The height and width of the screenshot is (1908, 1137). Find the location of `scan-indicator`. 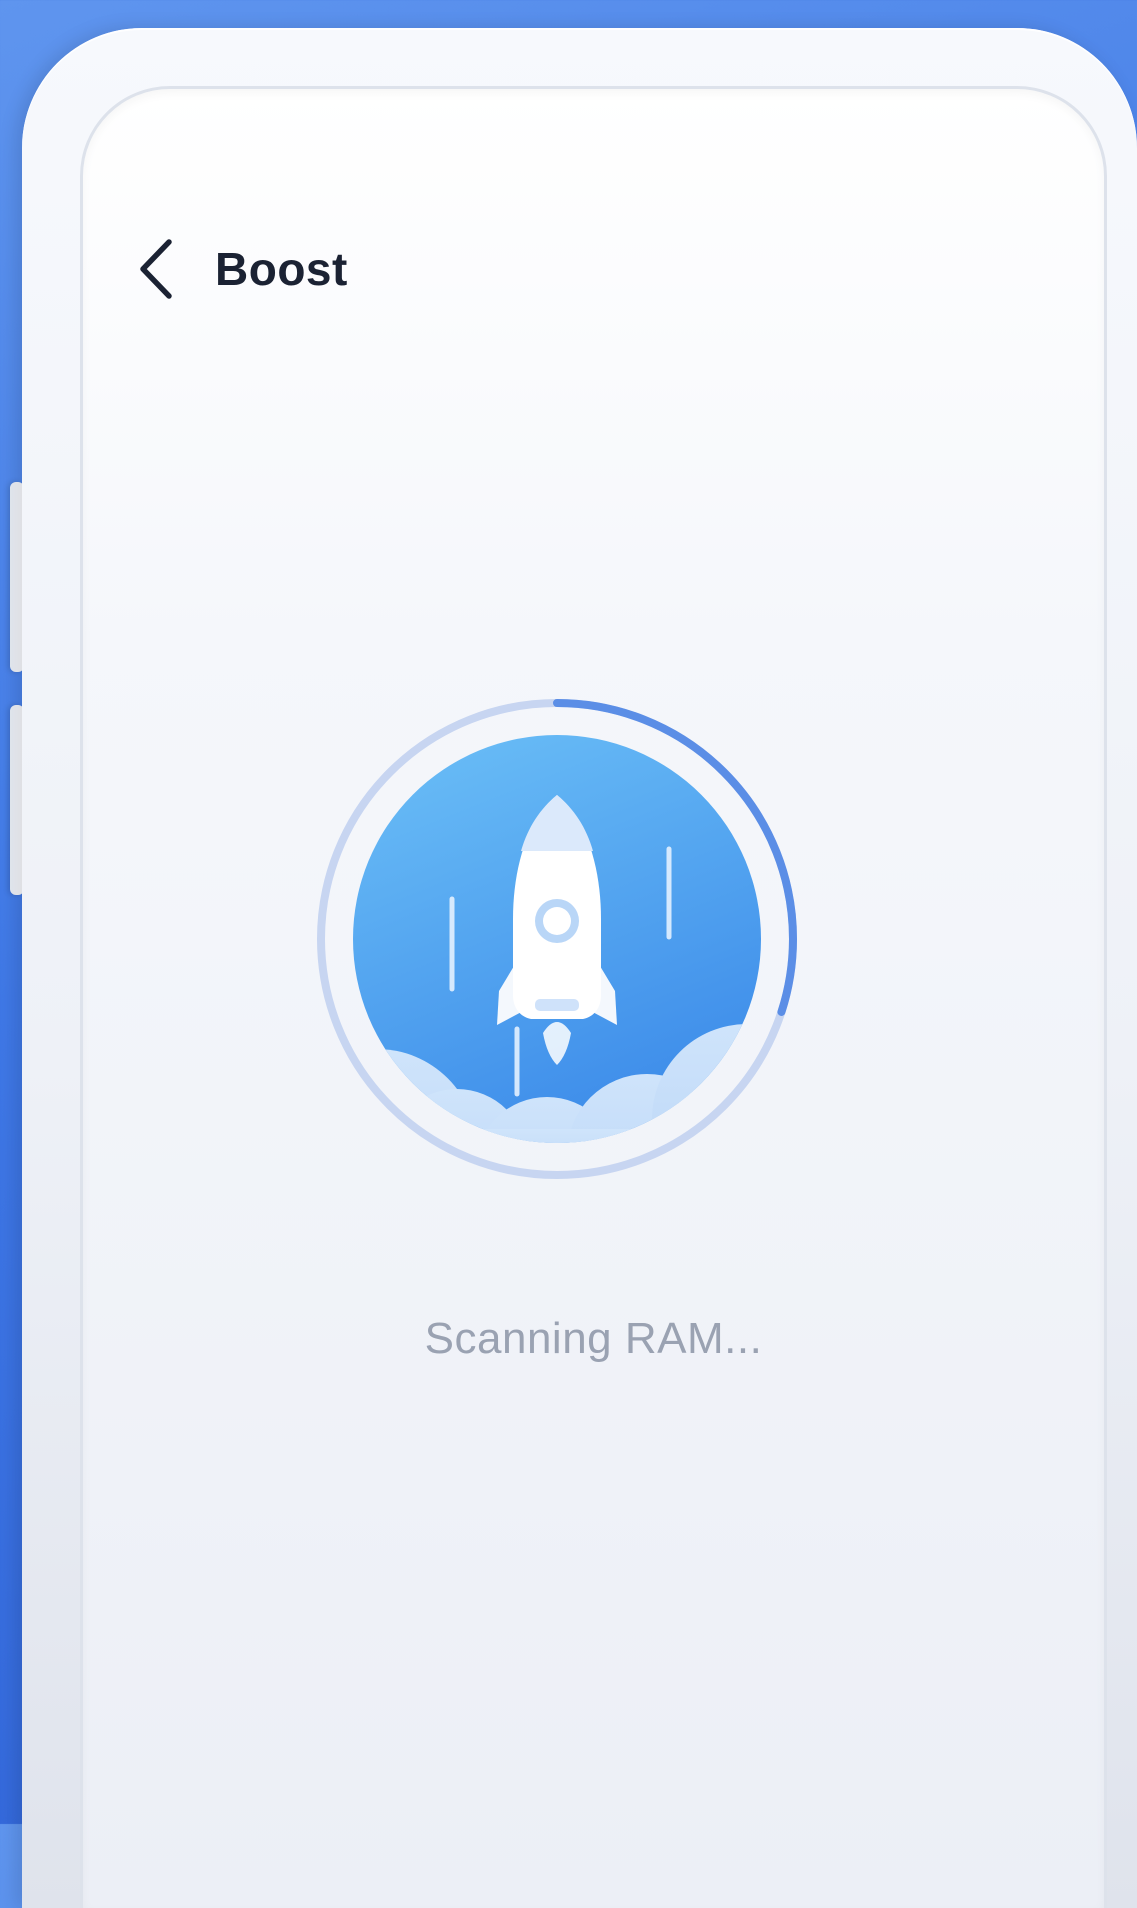

scan-indicator is located at coordinates (557, 939).